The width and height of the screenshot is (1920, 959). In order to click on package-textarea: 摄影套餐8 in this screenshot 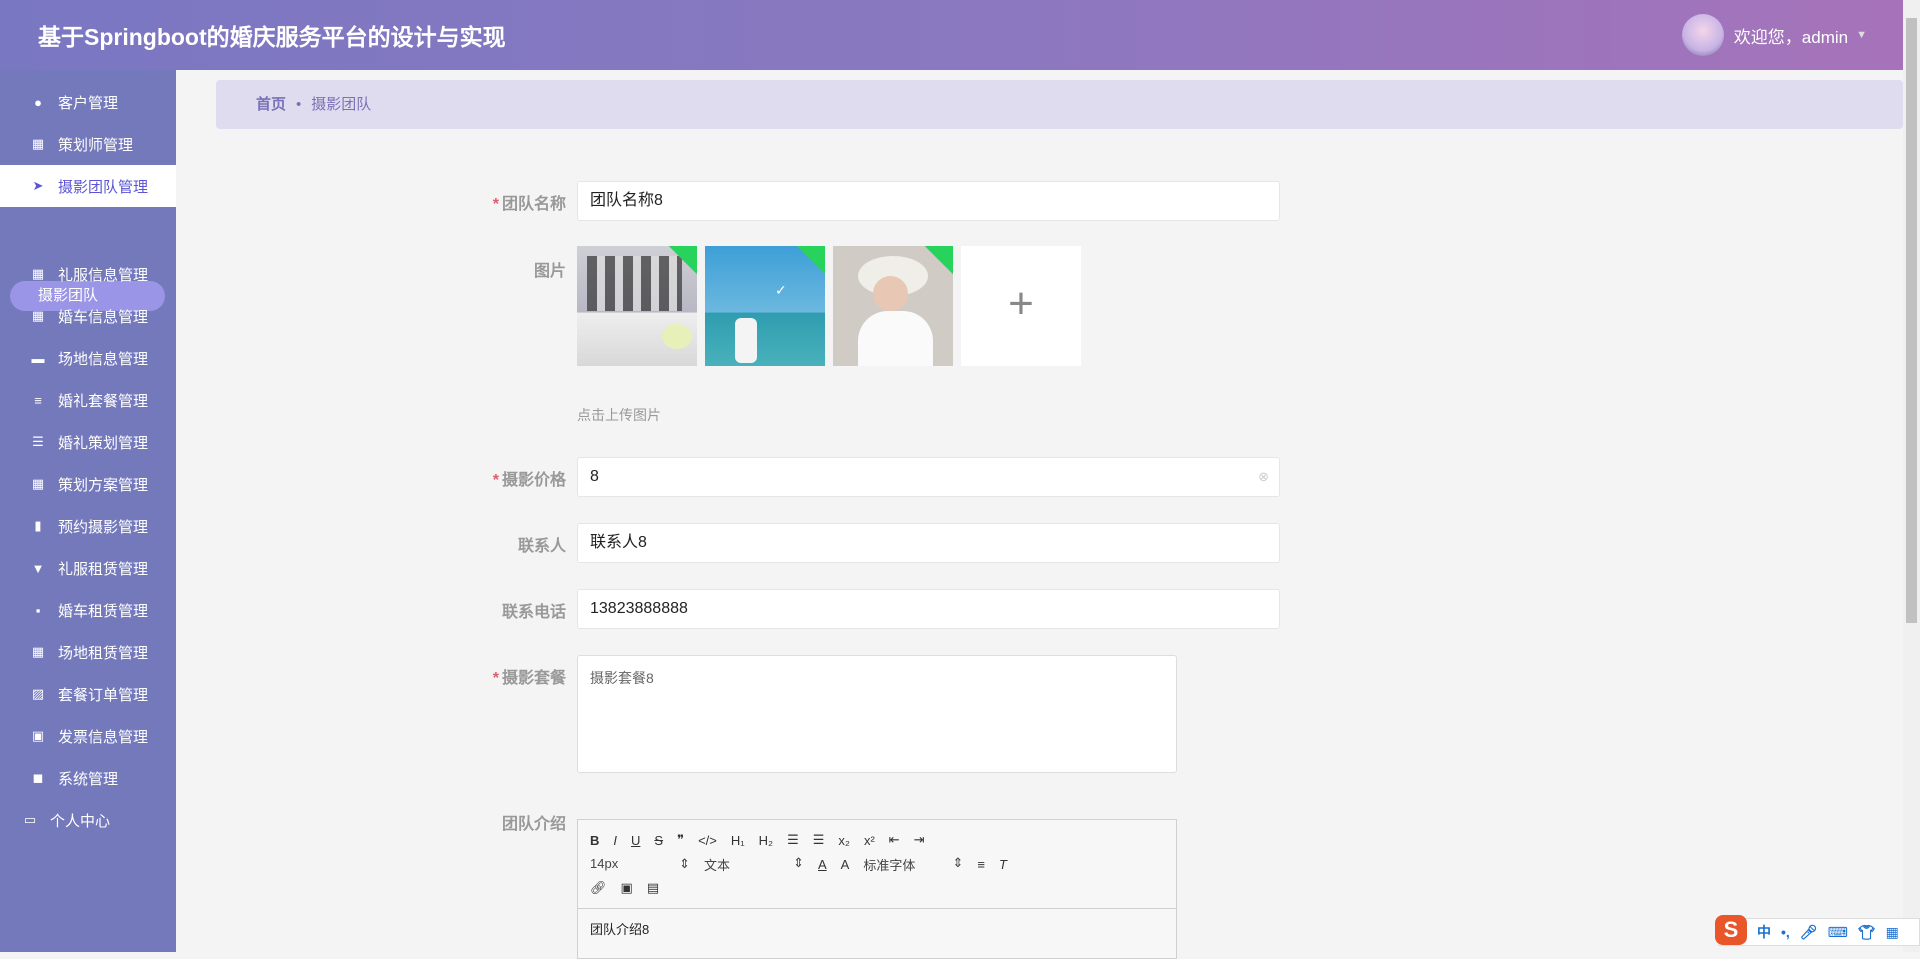, I will do `click(877, 714)`.